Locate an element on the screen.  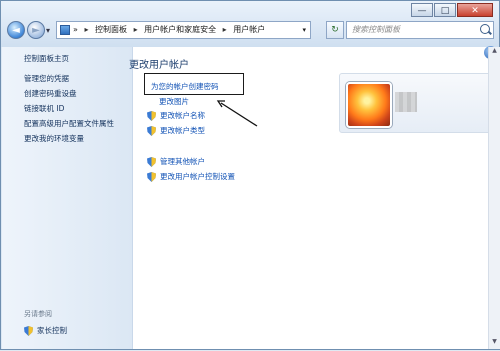
address-bar: » ▸ 控制面板 ▸ 用户帐户和家庭安全 ▸ 用户帐户 ▾ is located at coordinates (183, 30).